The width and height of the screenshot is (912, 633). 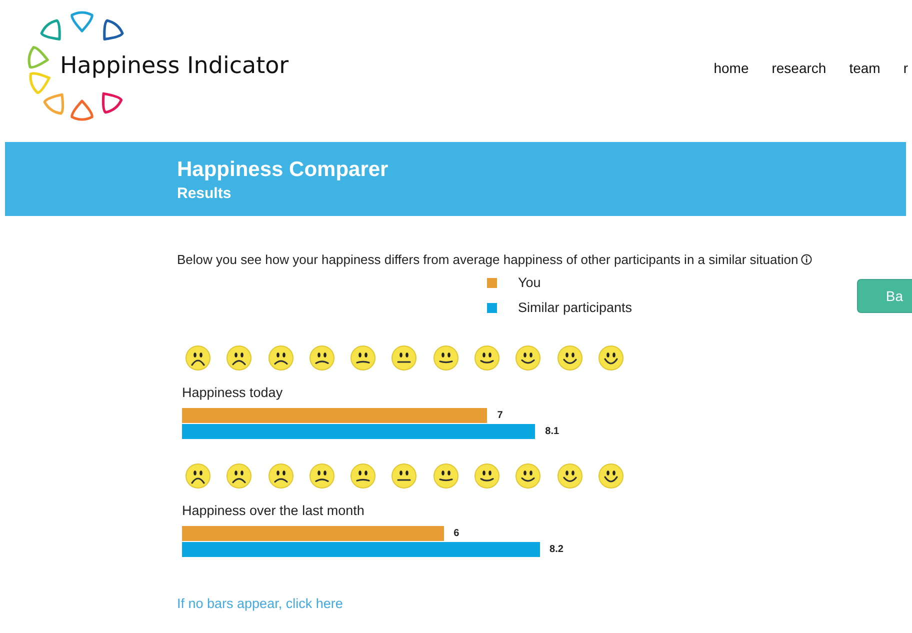 What do you see at coordinates (557, 549) in the screenshot?
I see `bar-value: 8.2` at bounding box center [557, 549].